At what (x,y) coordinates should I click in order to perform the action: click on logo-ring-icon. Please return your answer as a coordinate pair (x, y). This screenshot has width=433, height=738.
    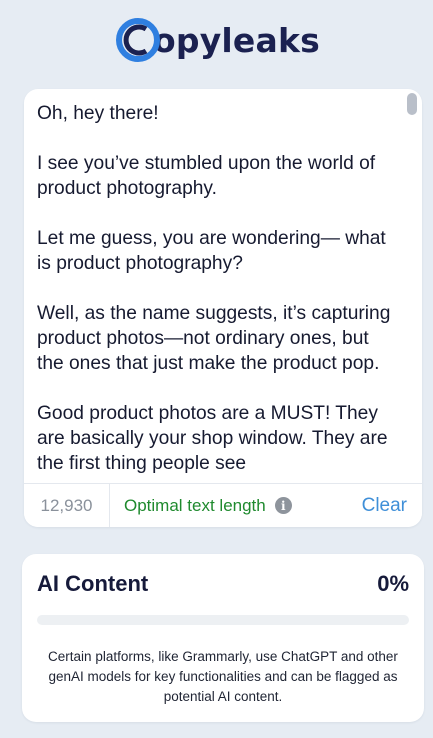
    Looking at the image, I should click on (138, 40).